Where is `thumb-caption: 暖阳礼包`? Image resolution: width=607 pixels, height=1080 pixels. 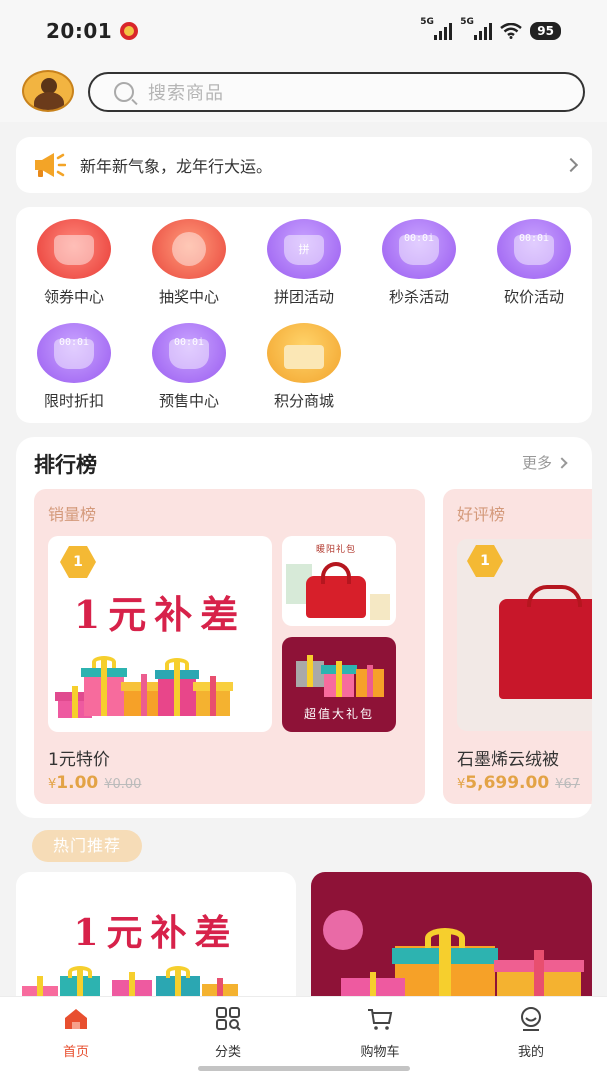 thumb-caption: 暖阳礼包 is located at coordinates (336, 550).